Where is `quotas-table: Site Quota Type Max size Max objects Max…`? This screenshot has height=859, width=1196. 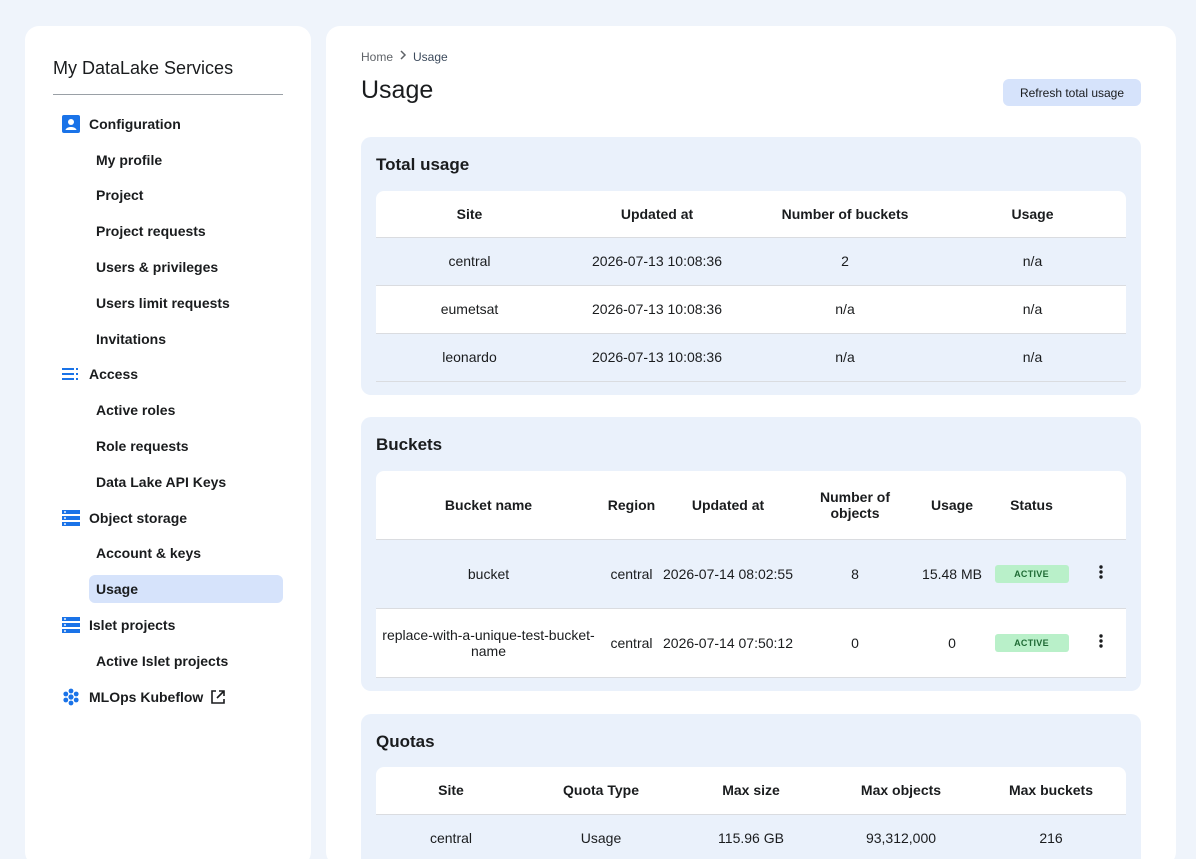 quotas-table: Site Quota Type Max size Max objects Max… is located at coordinates (751, 813).